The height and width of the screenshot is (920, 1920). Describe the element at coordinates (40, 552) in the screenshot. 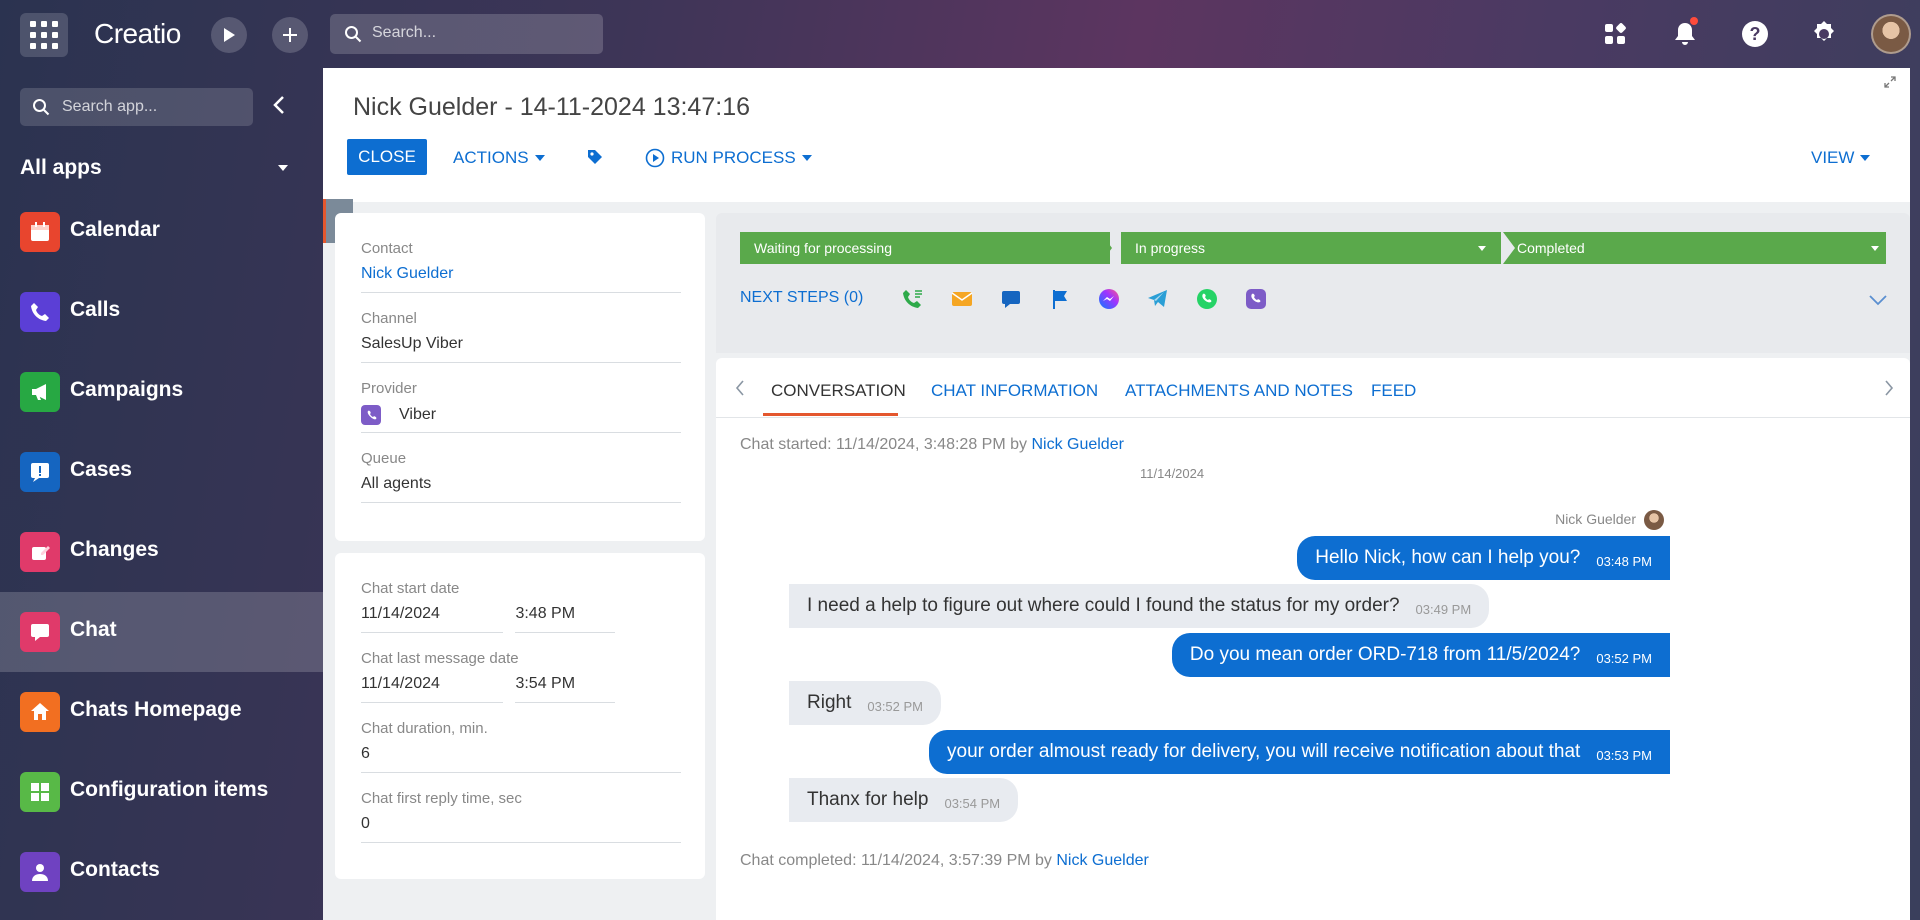

I see `edit-icon` at that location.